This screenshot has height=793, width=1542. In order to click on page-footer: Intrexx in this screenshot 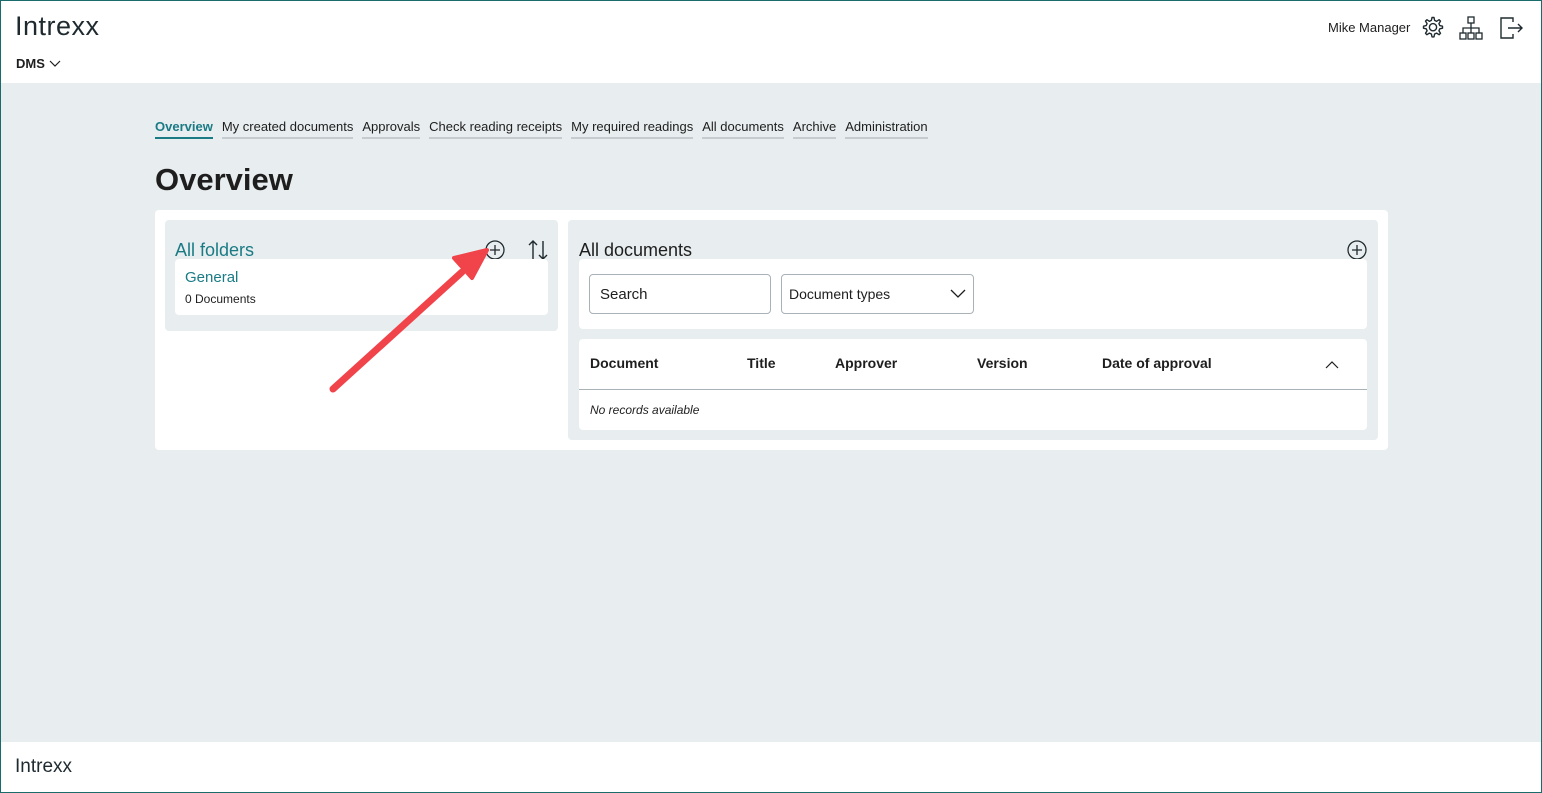, I will do `click(771, 767)`.